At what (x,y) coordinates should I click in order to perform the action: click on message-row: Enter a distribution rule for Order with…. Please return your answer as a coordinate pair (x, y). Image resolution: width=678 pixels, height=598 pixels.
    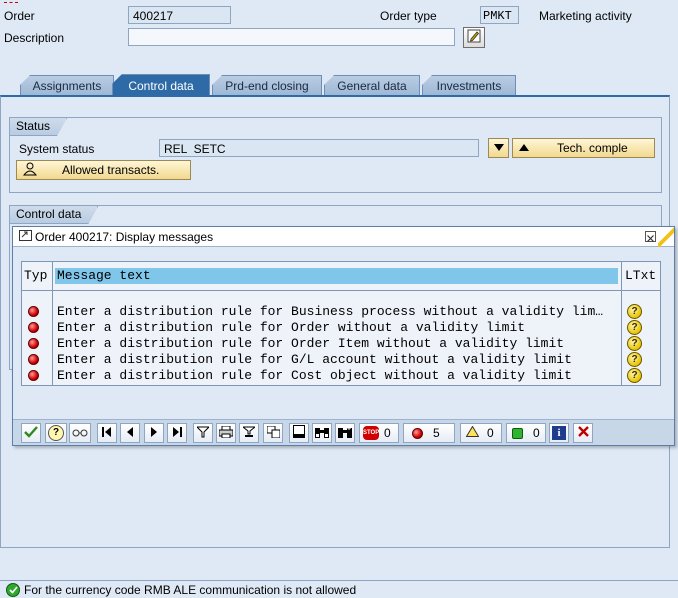
    Looking at the image, I should click on (341, 328).